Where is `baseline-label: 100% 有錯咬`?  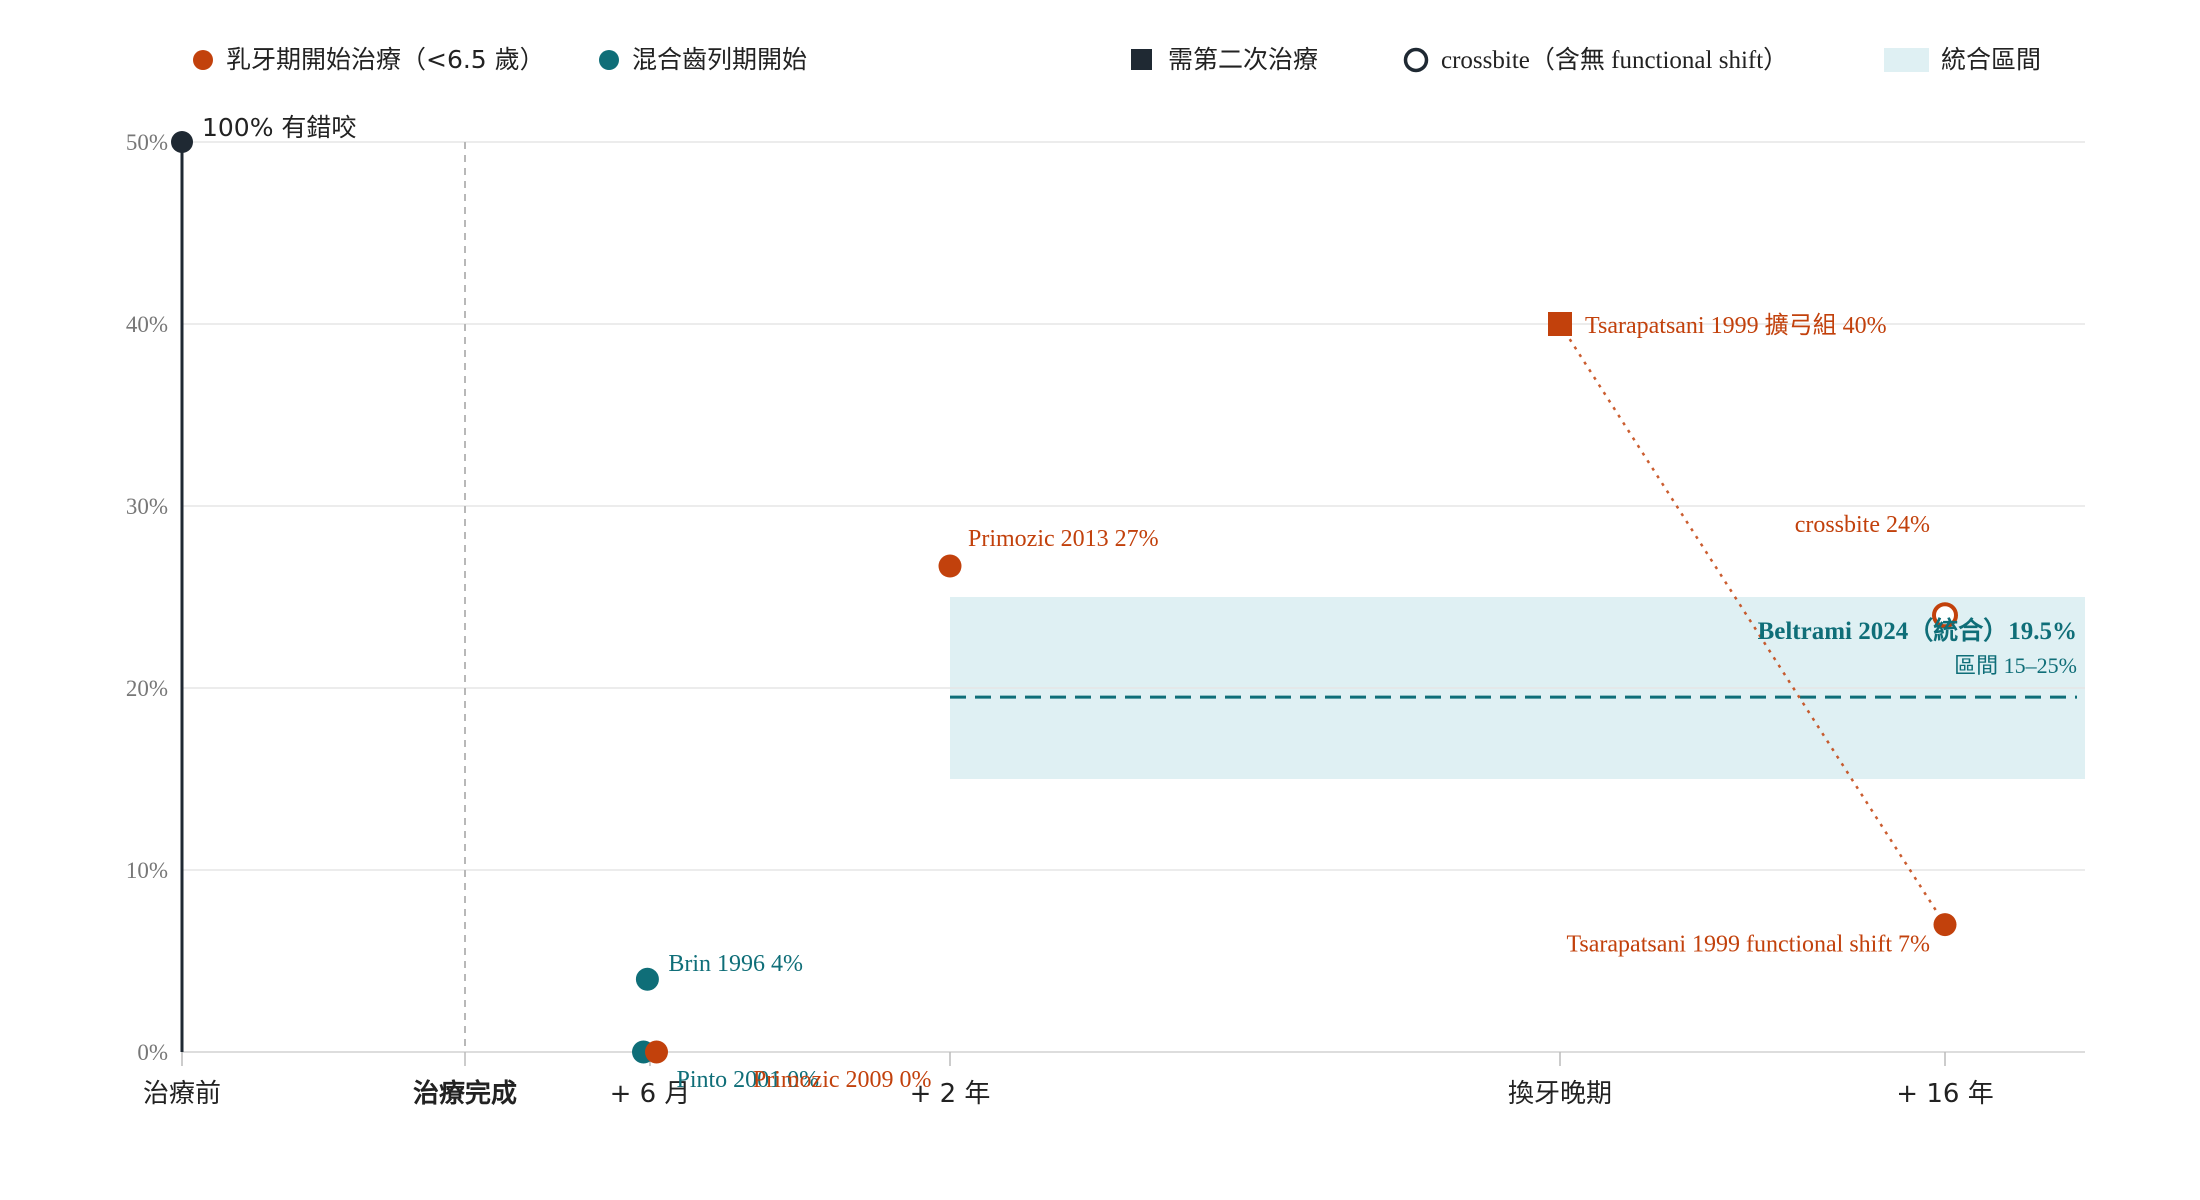 baseline-label: 100% 有錯咬 is located at coordinates (279, 127).